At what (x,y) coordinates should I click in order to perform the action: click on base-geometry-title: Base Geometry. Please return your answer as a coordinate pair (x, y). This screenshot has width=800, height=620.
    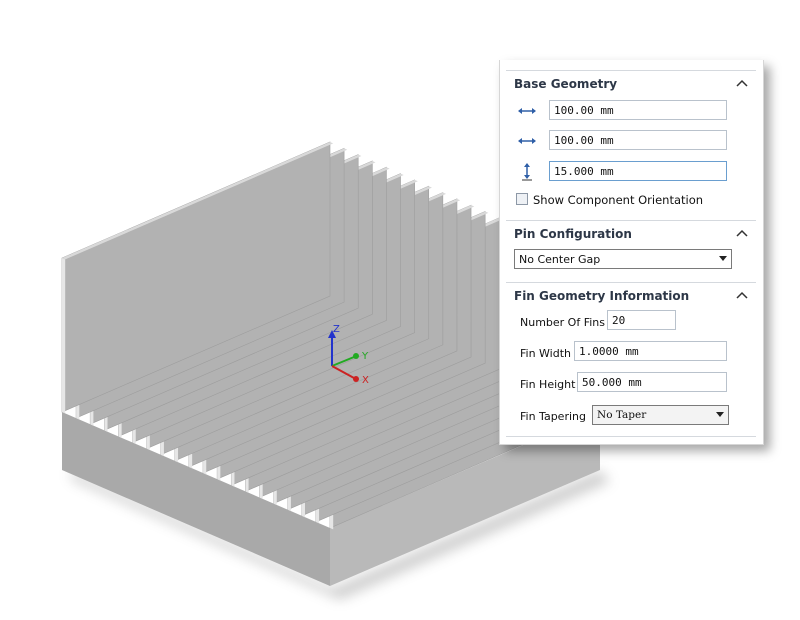
    Looking at the image, I should click on (566, 84).